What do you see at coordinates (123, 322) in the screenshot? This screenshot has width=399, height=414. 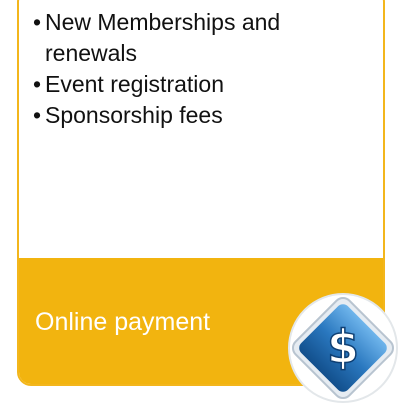 I see `footer-title: Online payment` at bounding box center [123, 322].